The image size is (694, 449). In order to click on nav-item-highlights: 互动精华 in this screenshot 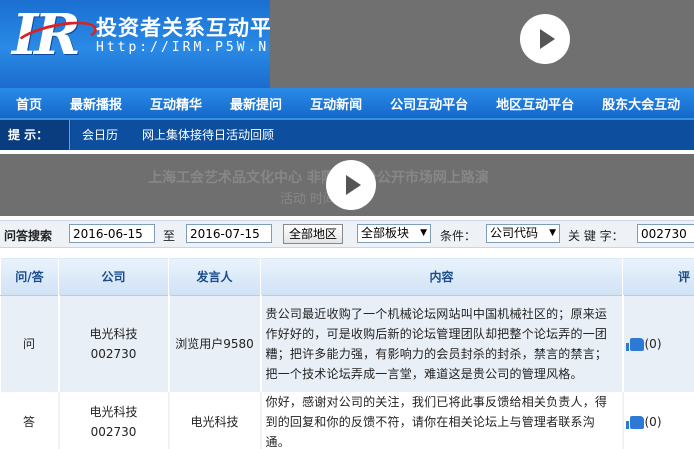, I will do `click(168, 103)`.